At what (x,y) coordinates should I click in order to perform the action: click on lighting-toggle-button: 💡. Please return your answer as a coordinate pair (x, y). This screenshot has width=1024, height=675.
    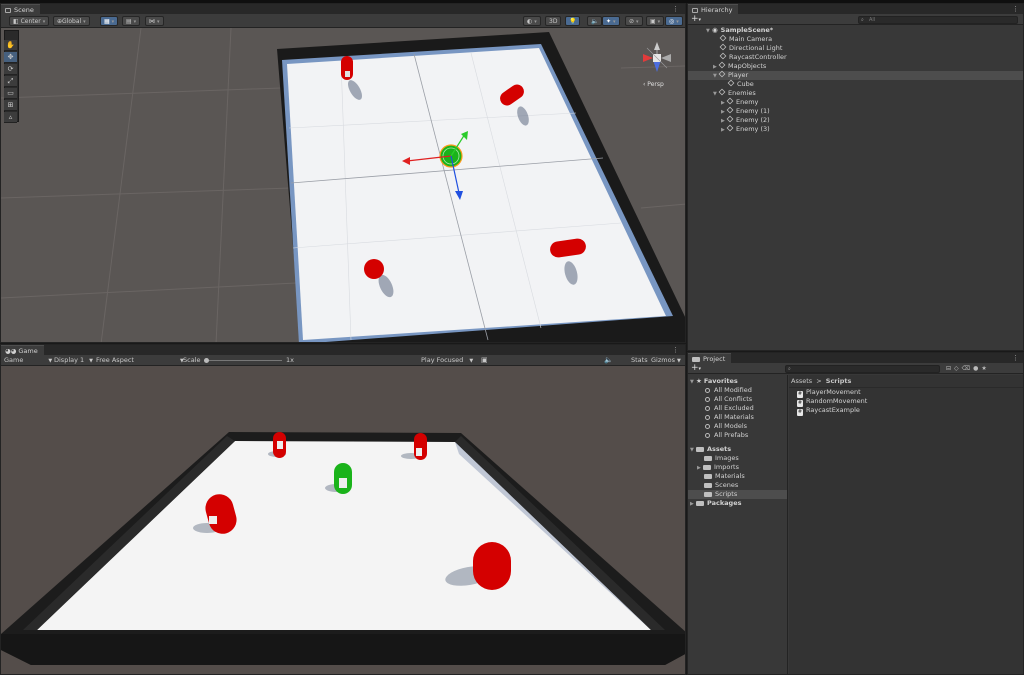
    Looking at the image, I should click on (573, 21).